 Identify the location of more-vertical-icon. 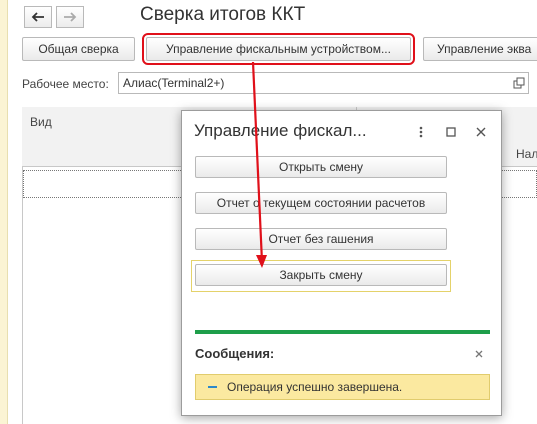
(421, 132).